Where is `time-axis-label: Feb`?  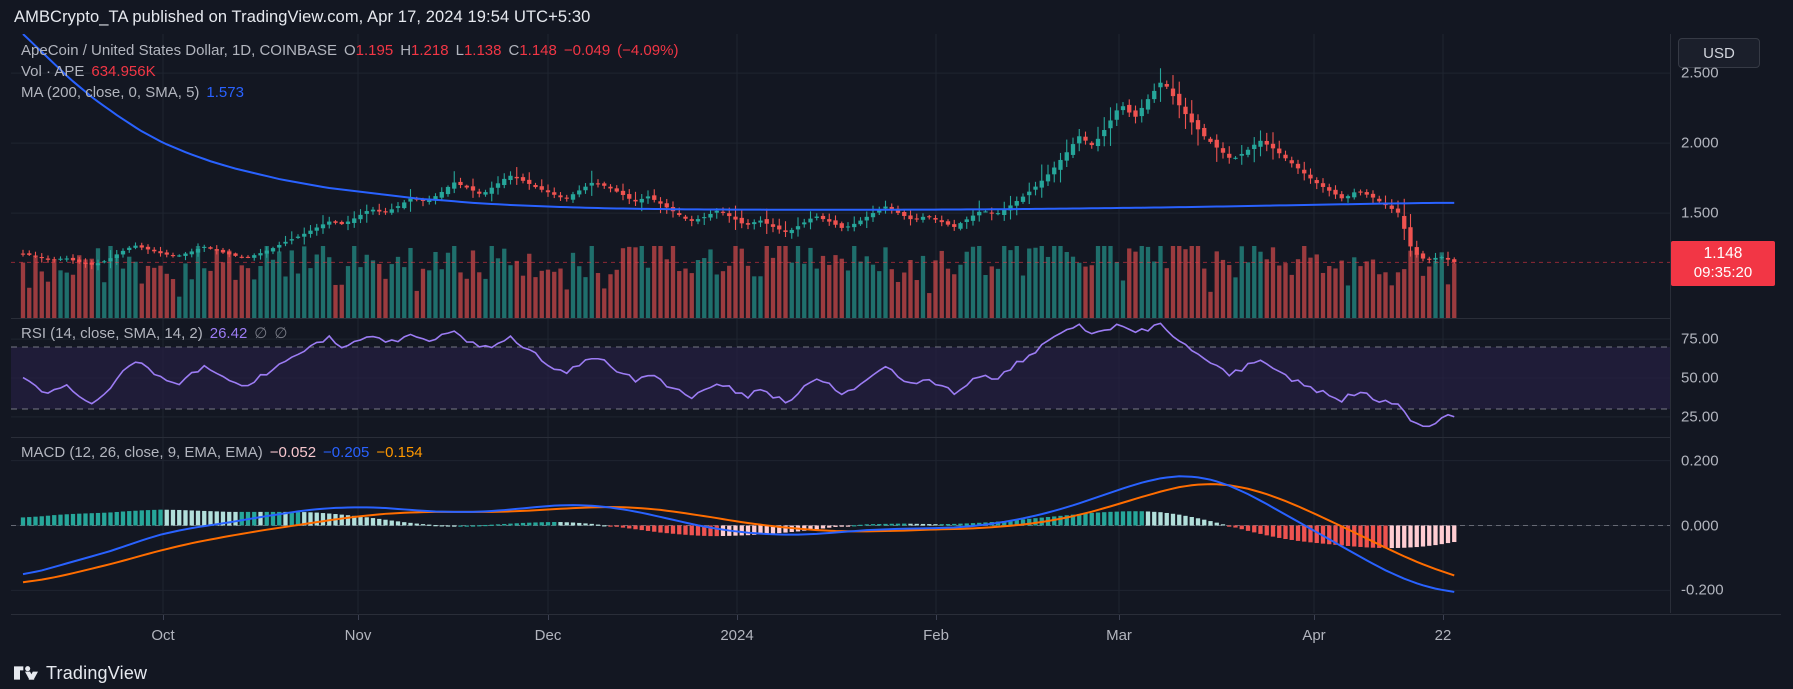 time-axis-label: Feb is located at coordinates (936, 635).